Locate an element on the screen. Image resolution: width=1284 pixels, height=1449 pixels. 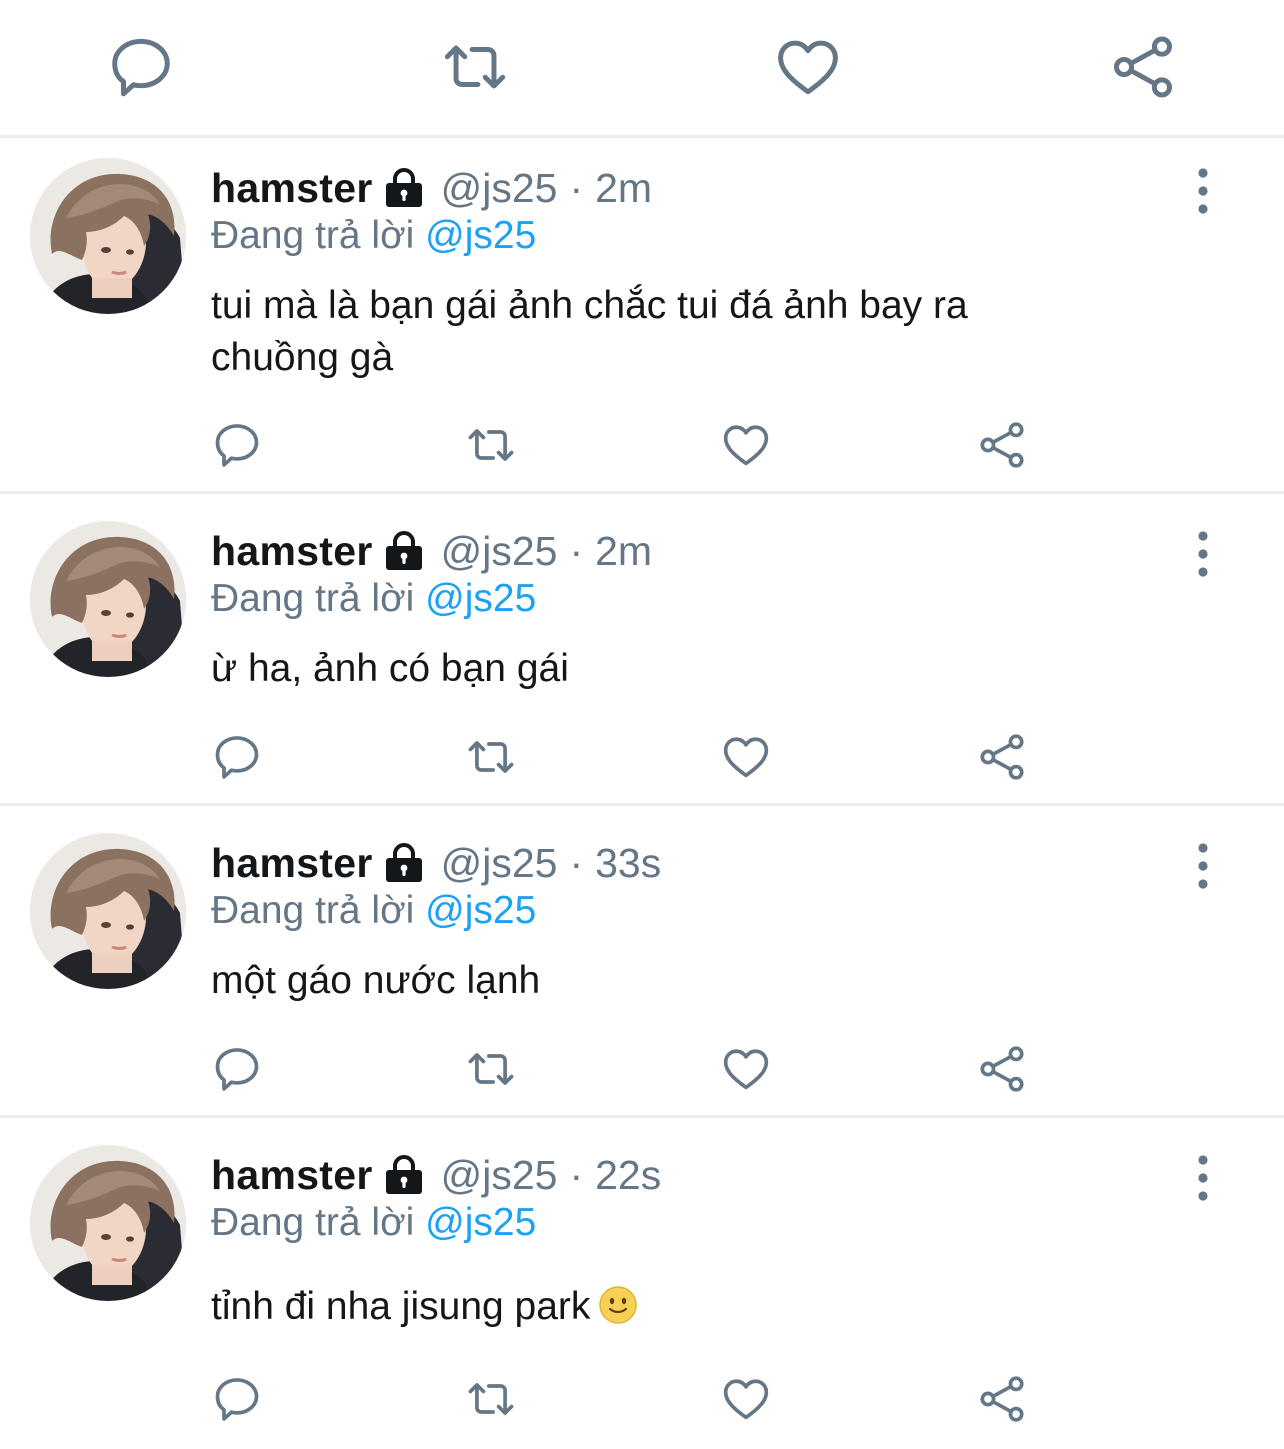
tweet-text: một gáo nước lạnh is located at coordinates (376, 980).